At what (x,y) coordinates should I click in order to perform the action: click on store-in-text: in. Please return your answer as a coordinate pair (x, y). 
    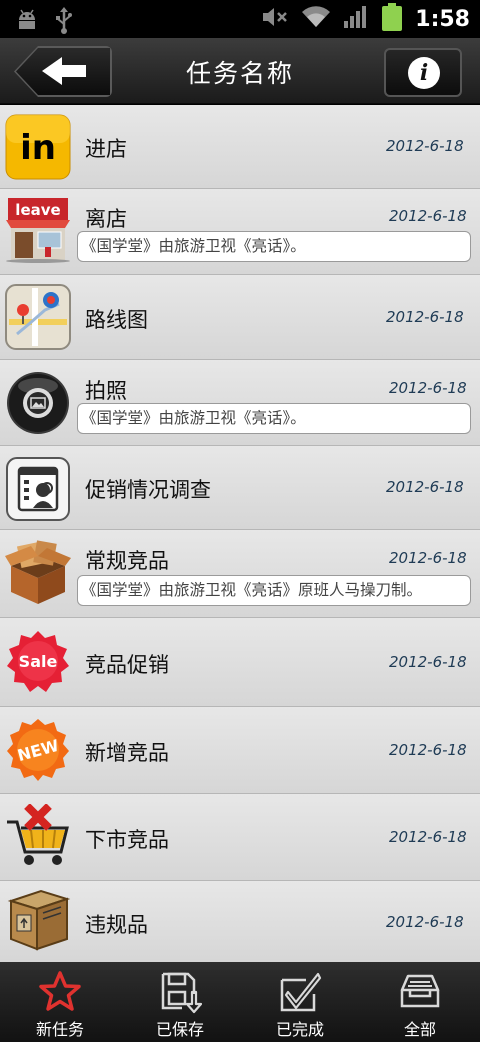
    Looking at the image, I should click on (38, 148).